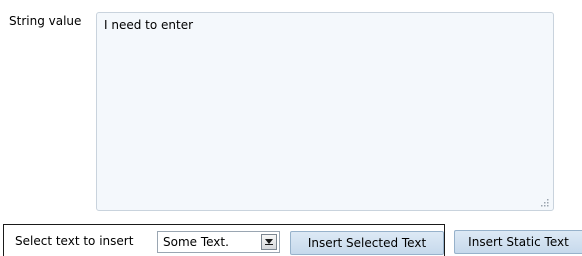 The height and width of the screenshot is (256, 582). I want to click on string-value-label: String value, so click(45, 21).